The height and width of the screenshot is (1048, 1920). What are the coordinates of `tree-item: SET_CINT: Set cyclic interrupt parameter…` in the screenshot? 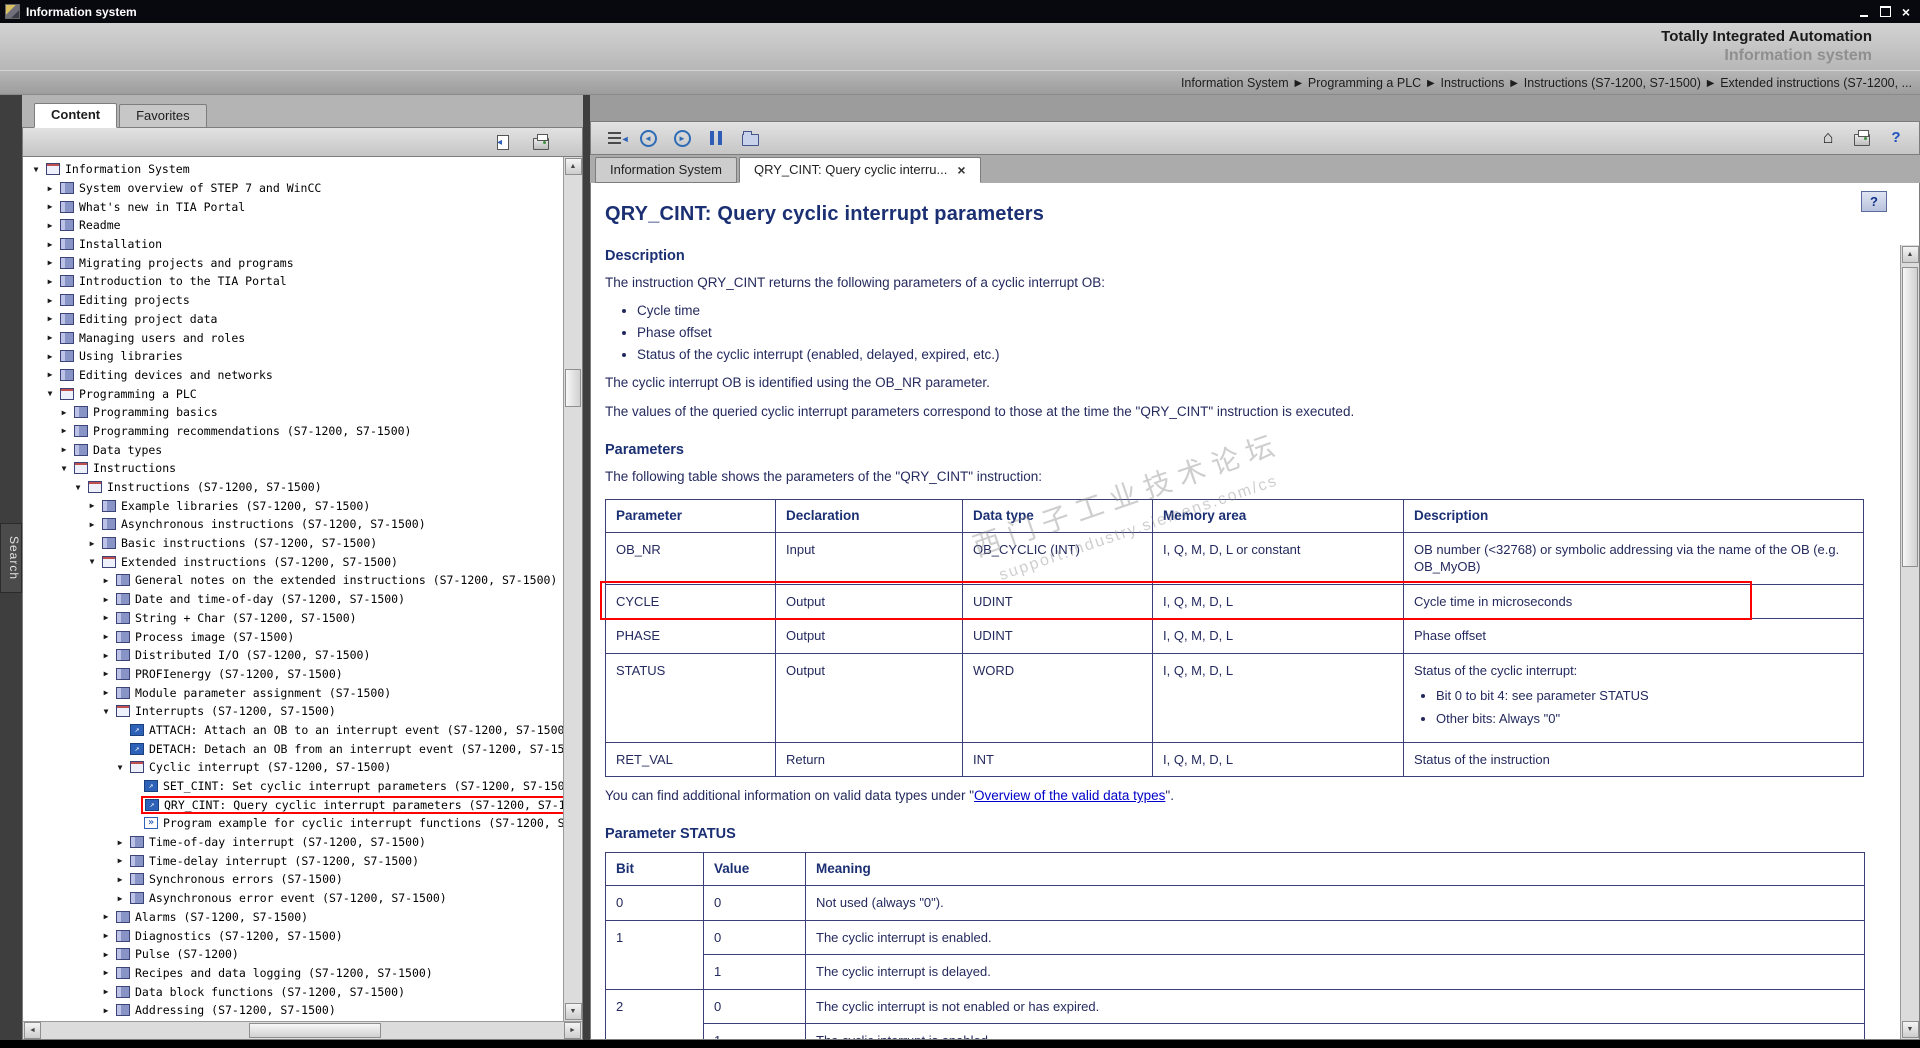 It's located at (293, 786).